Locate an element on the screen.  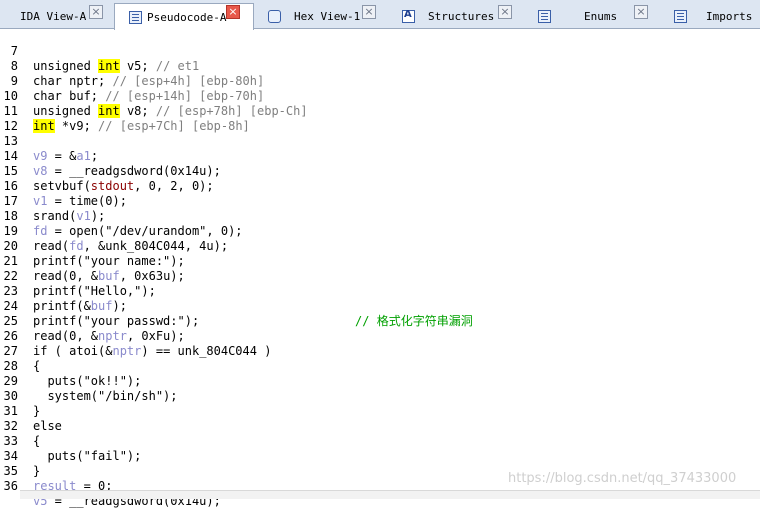
code-text: } is located at coordinates (37, 471).